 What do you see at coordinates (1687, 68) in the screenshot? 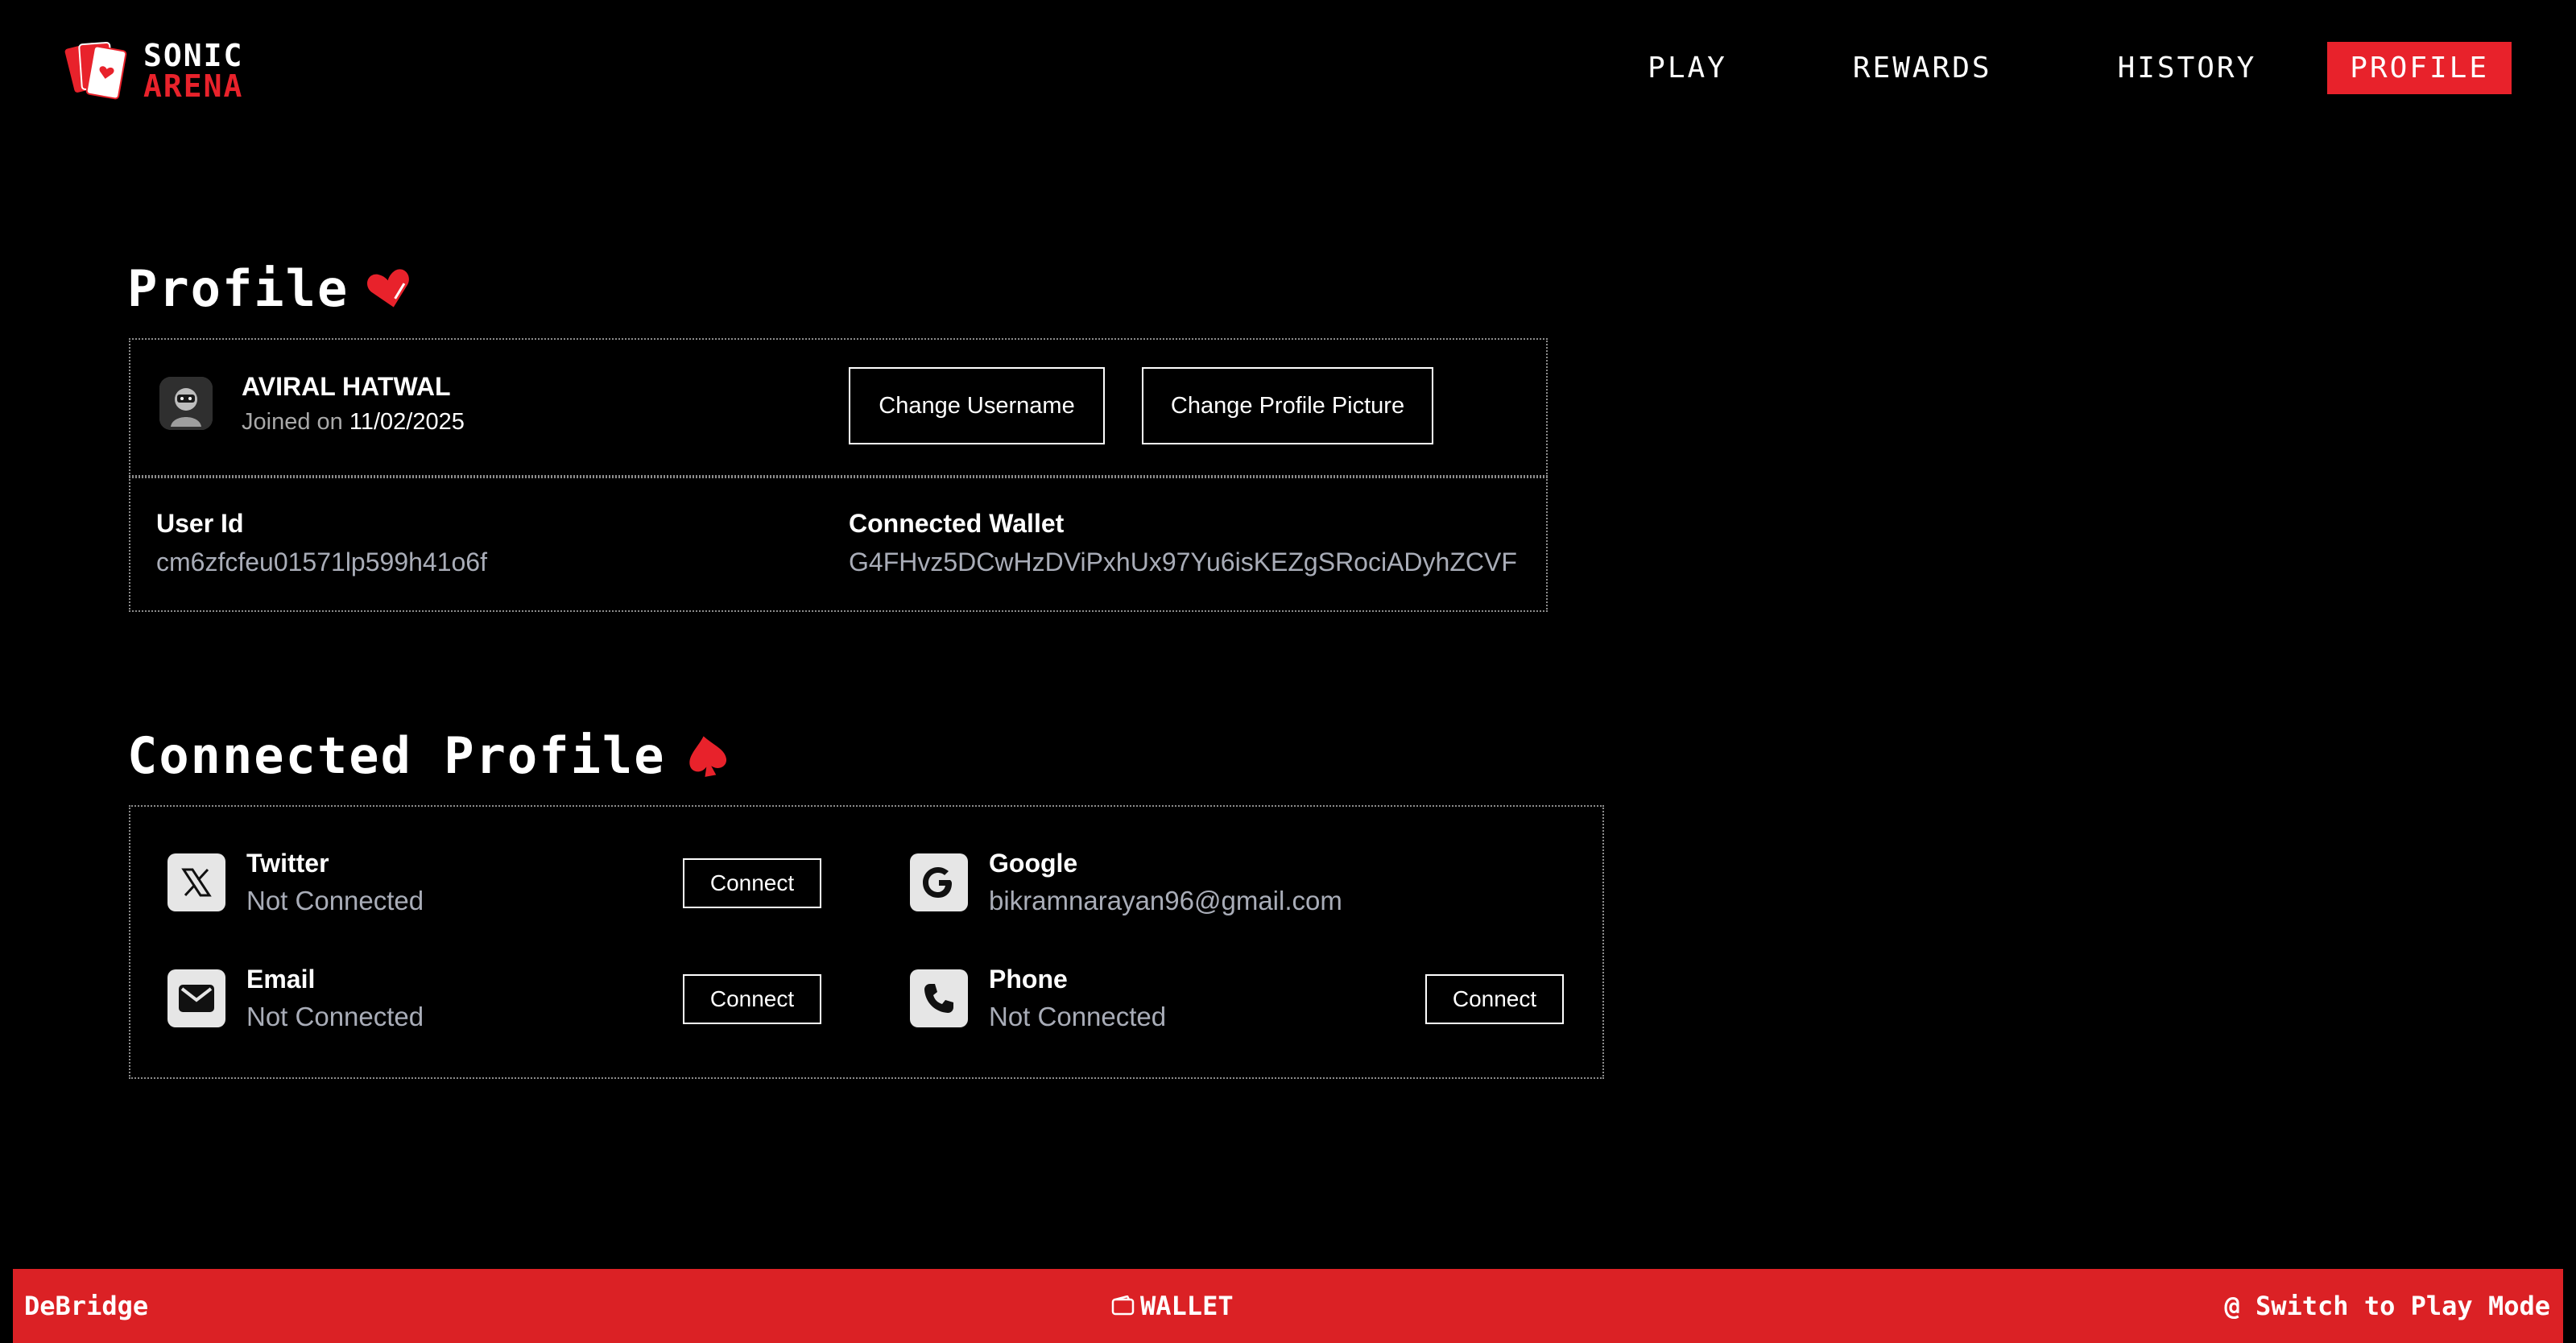
I see `nav-play: PLAY` at bounding box center [1687, 68].